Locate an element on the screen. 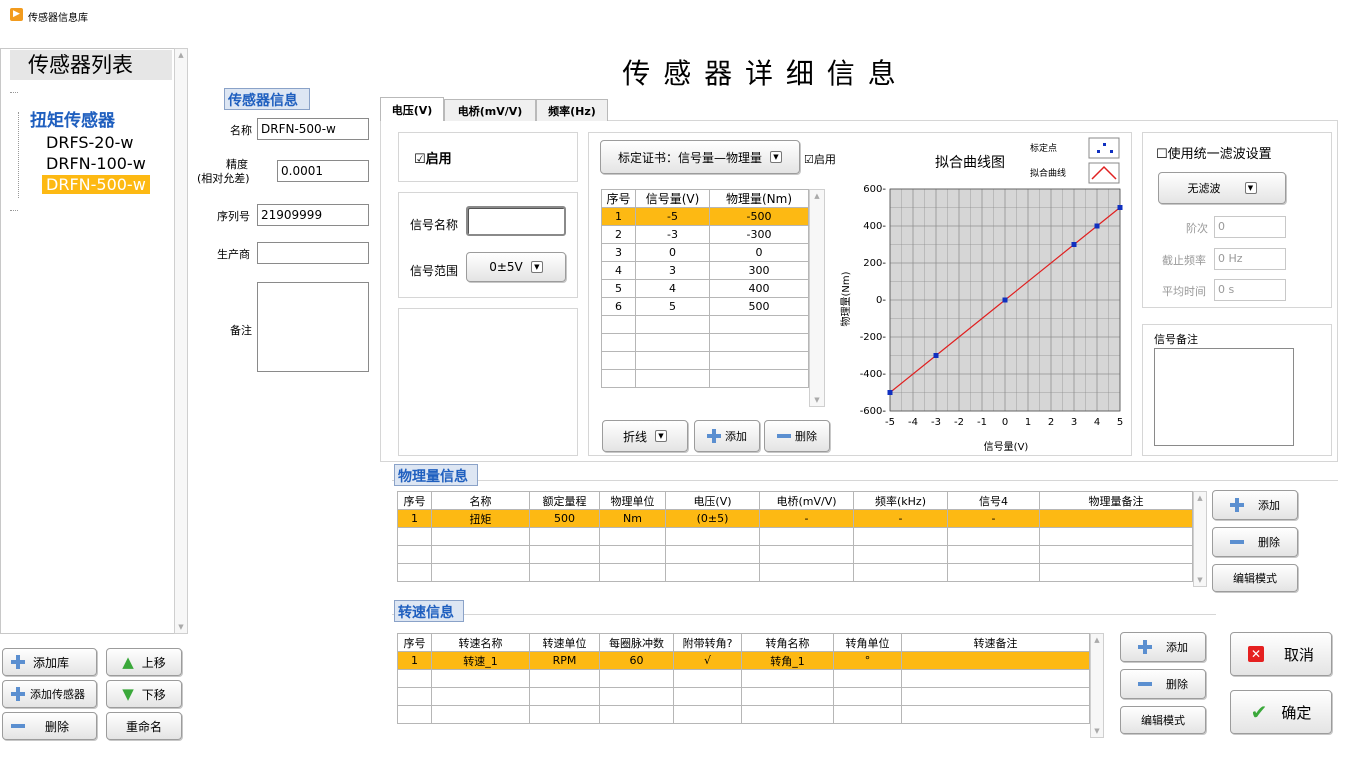 This screenshot has height=763, width=1350. sensor-name-field: DRFN-500-w is located at coordinates (313, 129).